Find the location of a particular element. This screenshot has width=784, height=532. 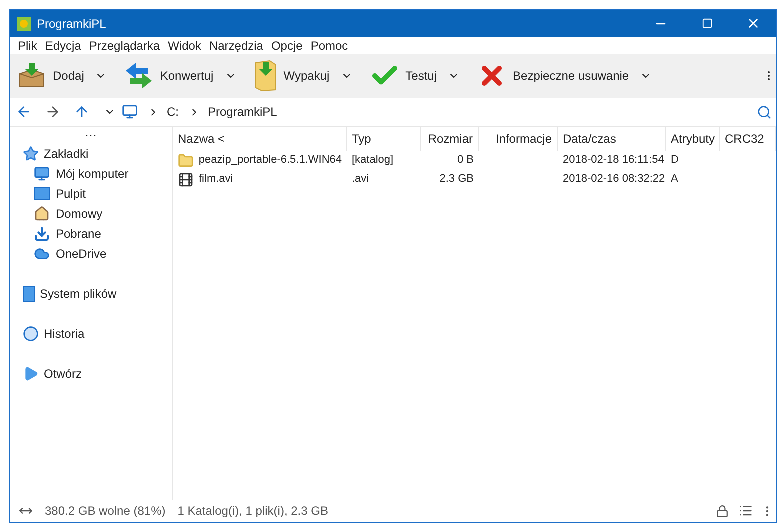

column-header: Data/czas is located at coordinates (612, 139).